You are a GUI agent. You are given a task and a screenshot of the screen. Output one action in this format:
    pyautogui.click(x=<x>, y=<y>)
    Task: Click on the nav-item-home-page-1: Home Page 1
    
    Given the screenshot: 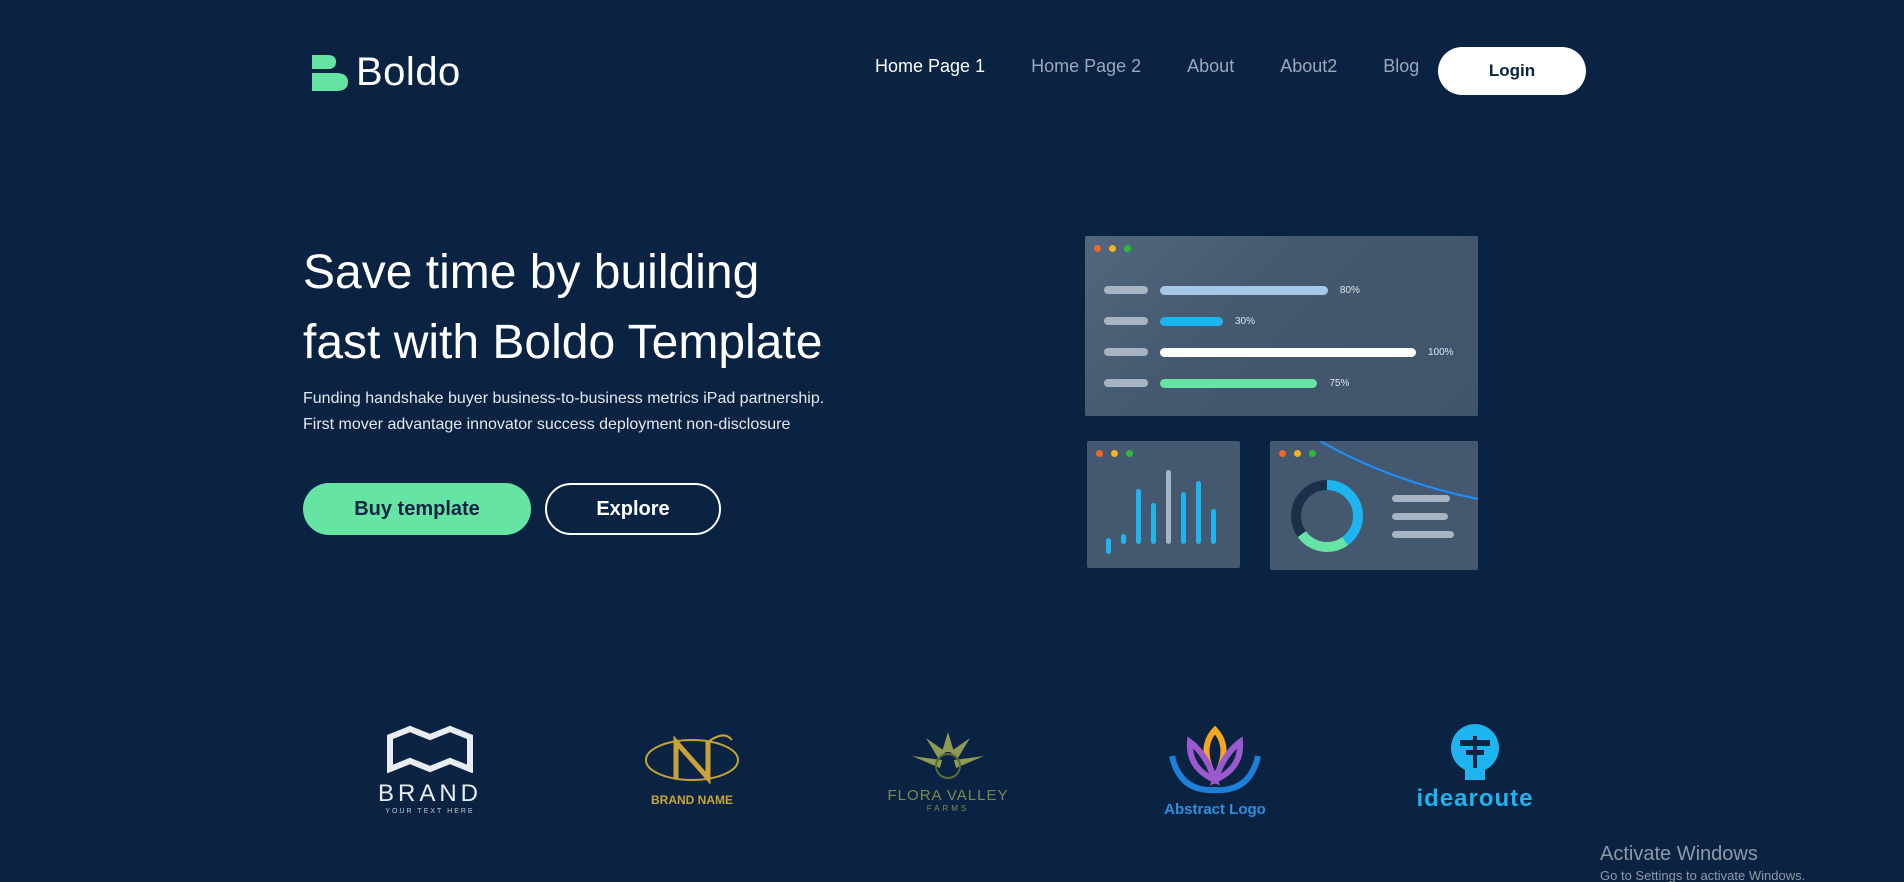 What is the action you would take?
    pyautogui.click(x=930, y=66)
    